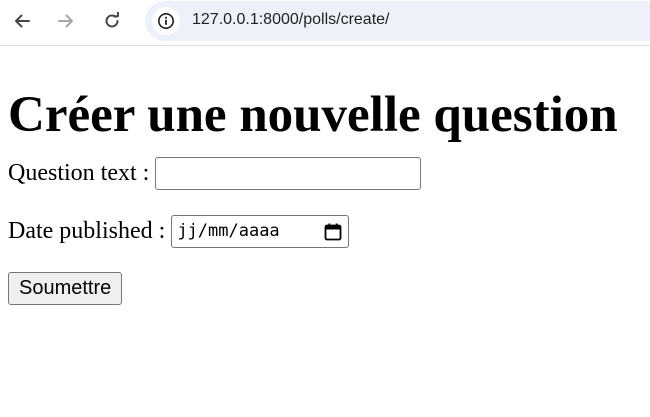  What do you see at coordinates (397, 21) in the screenshot?
I see `address-bar: 127.0.0.1:8000/polls/create/` at bounding box center [397, 21].